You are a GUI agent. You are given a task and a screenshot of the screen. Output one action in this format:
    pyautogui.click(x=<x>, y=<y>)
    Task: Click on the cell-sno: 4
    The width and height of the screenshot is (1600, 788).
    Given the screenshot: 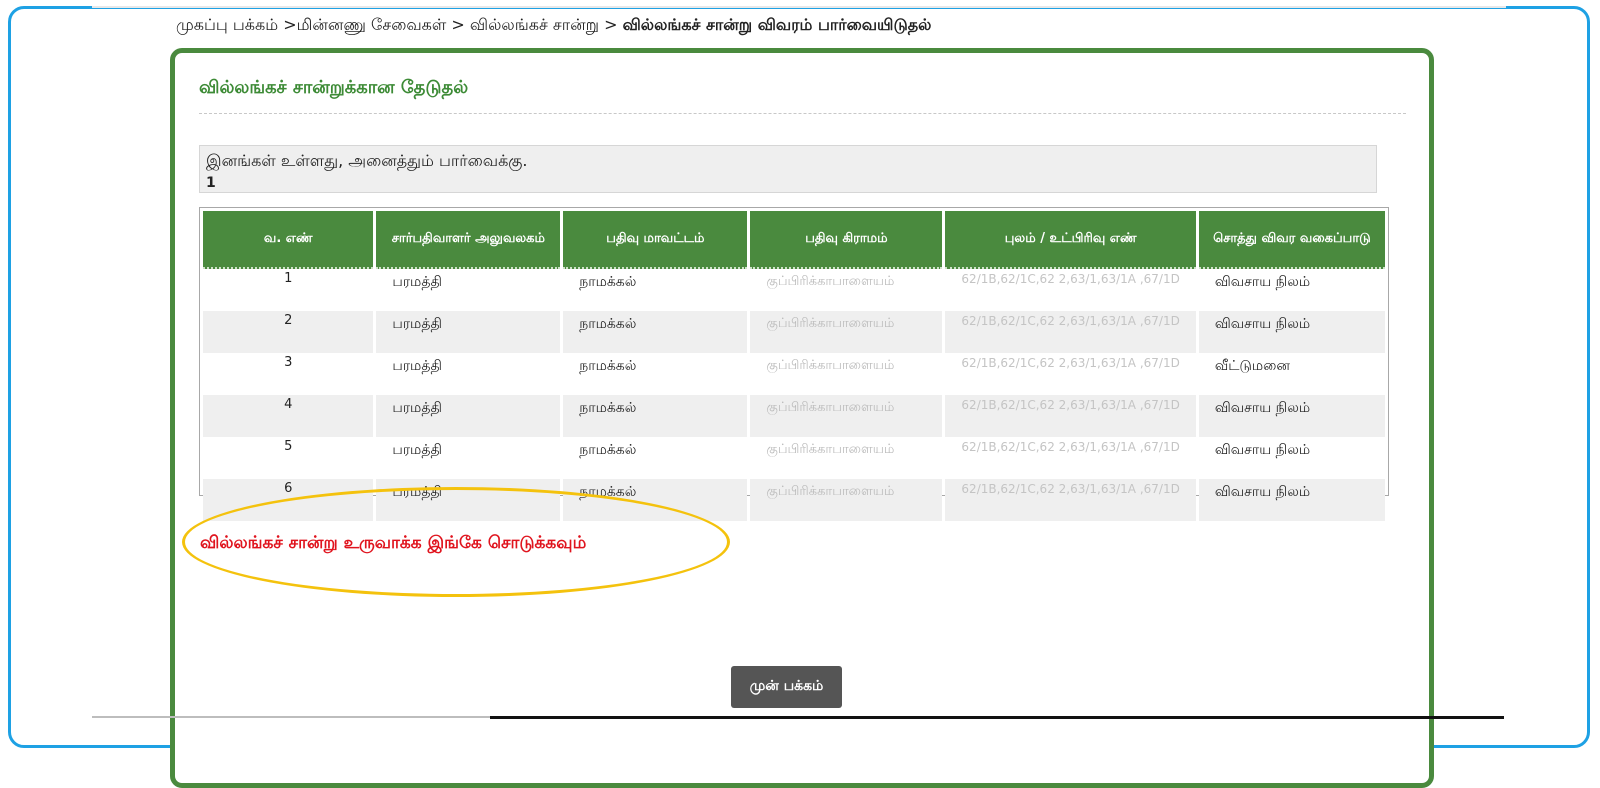 What is the action you would take?
    pyautogui.click(x=288, y=416)
    